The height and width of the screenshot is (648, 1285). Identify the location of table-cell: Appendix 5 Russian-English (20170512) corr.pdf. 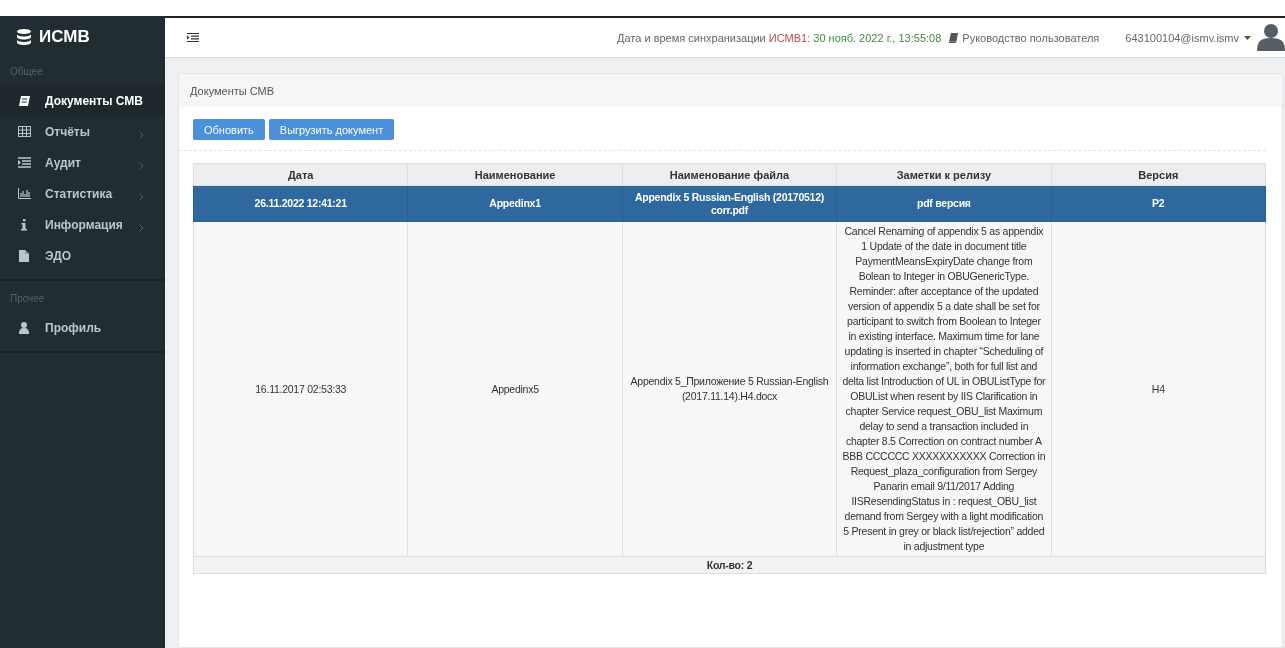
(729, 203).